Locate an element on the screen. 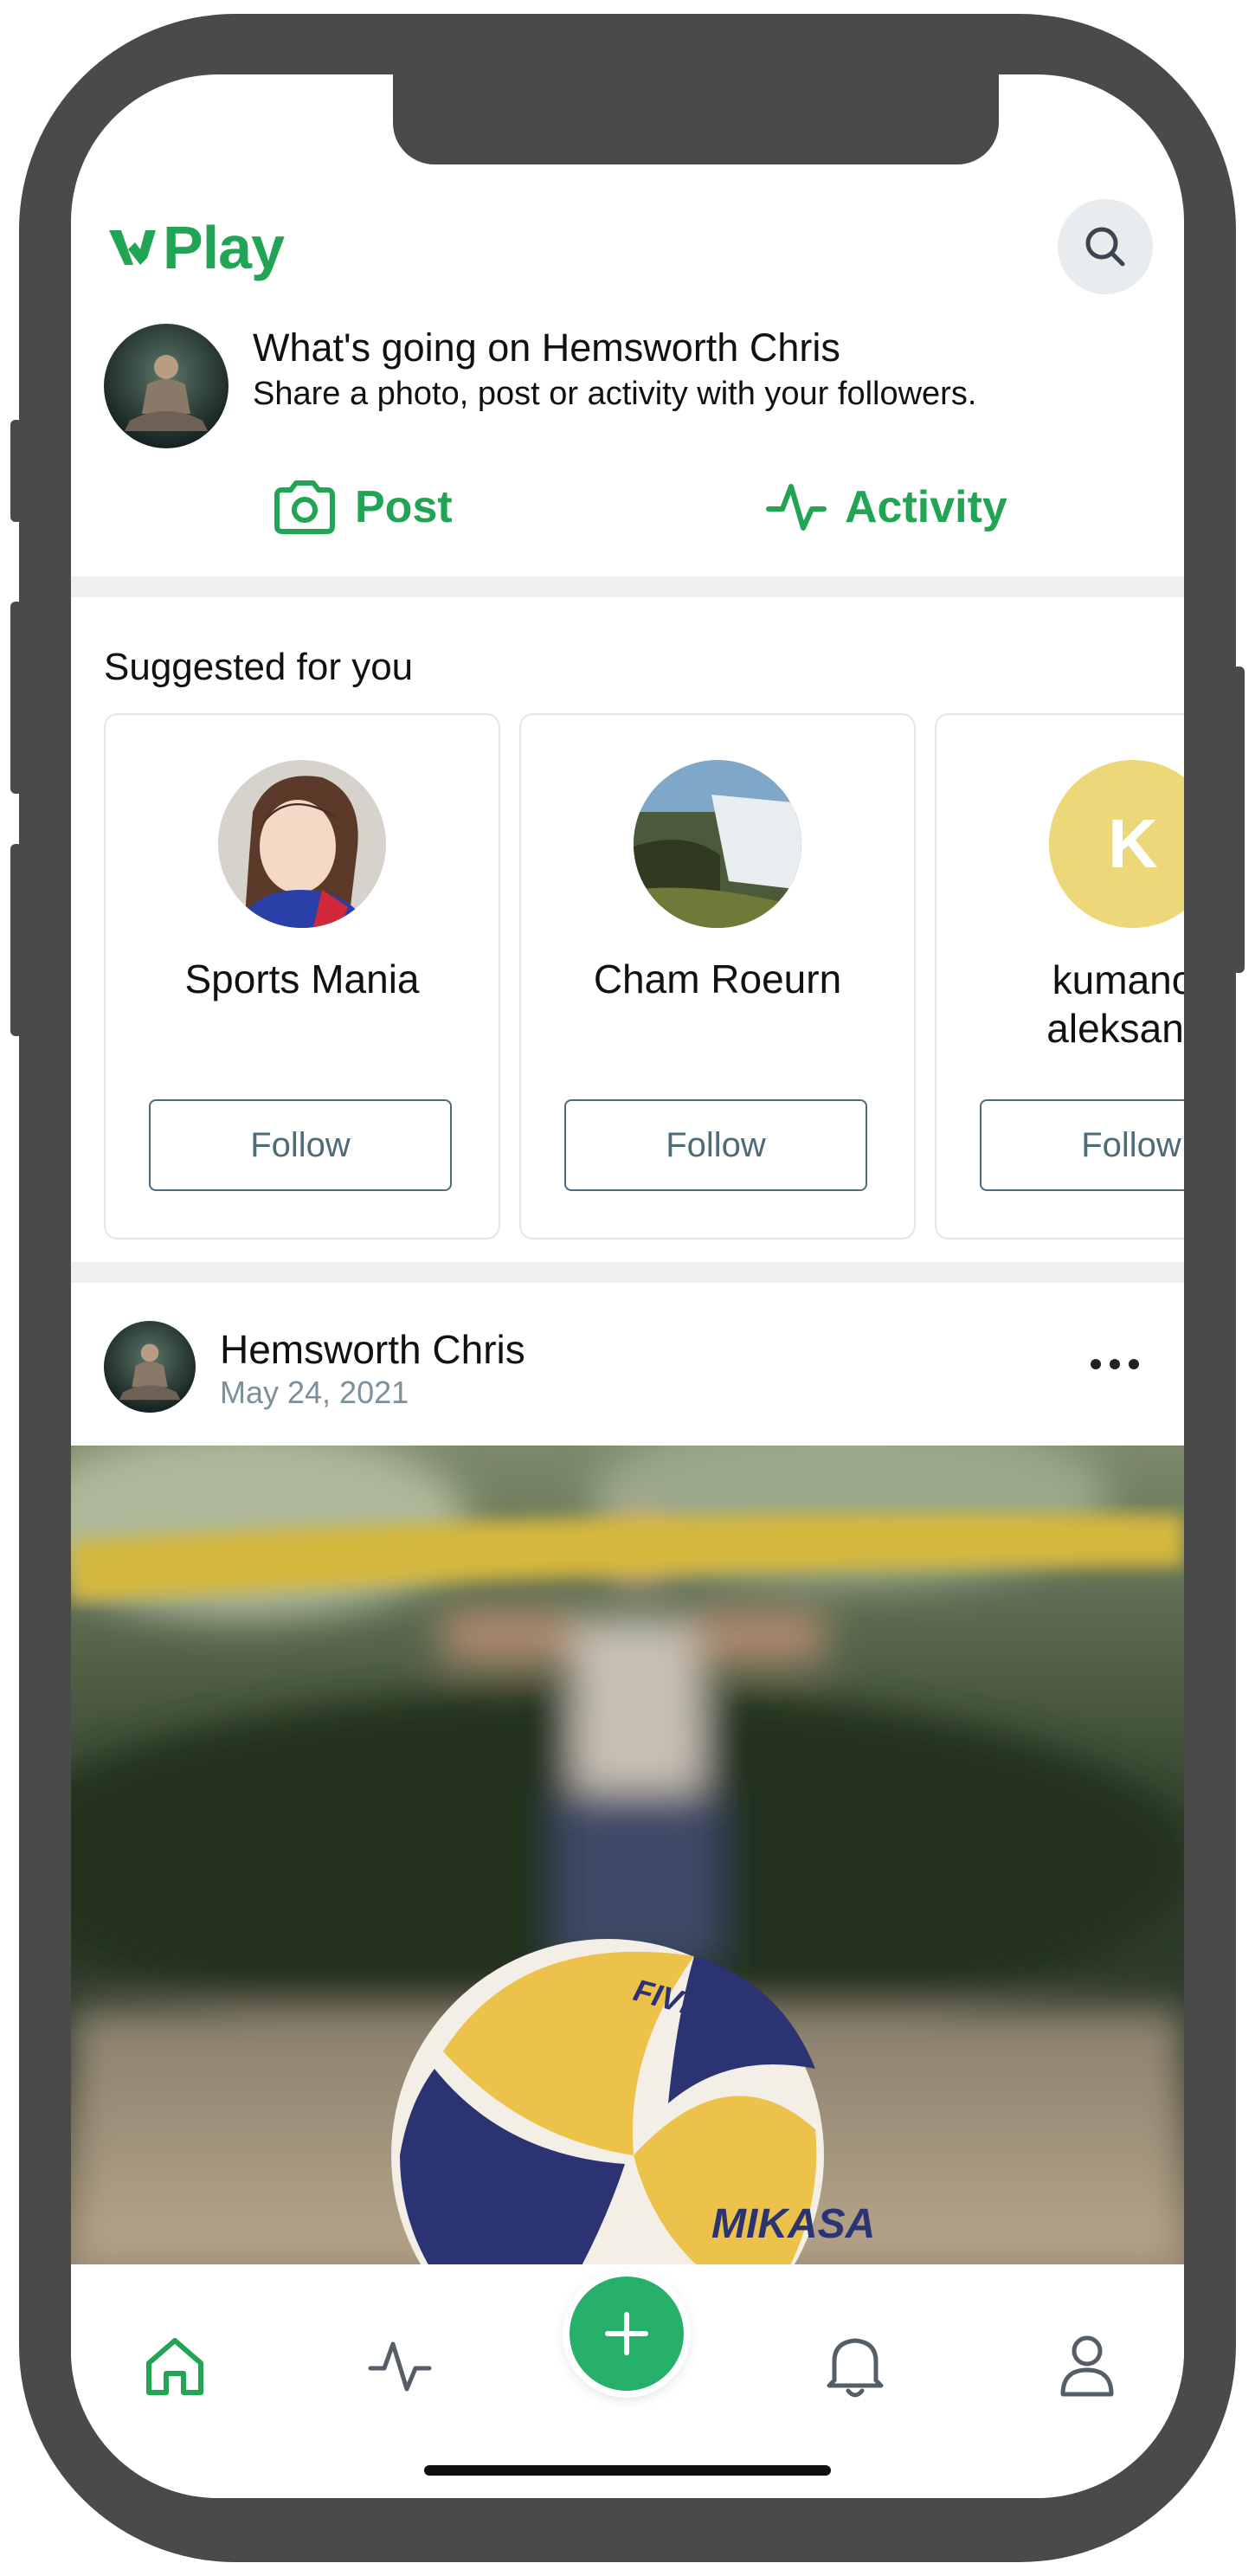  suggestion-card: Sports Mania Follow is located at coordinates (302, 976).